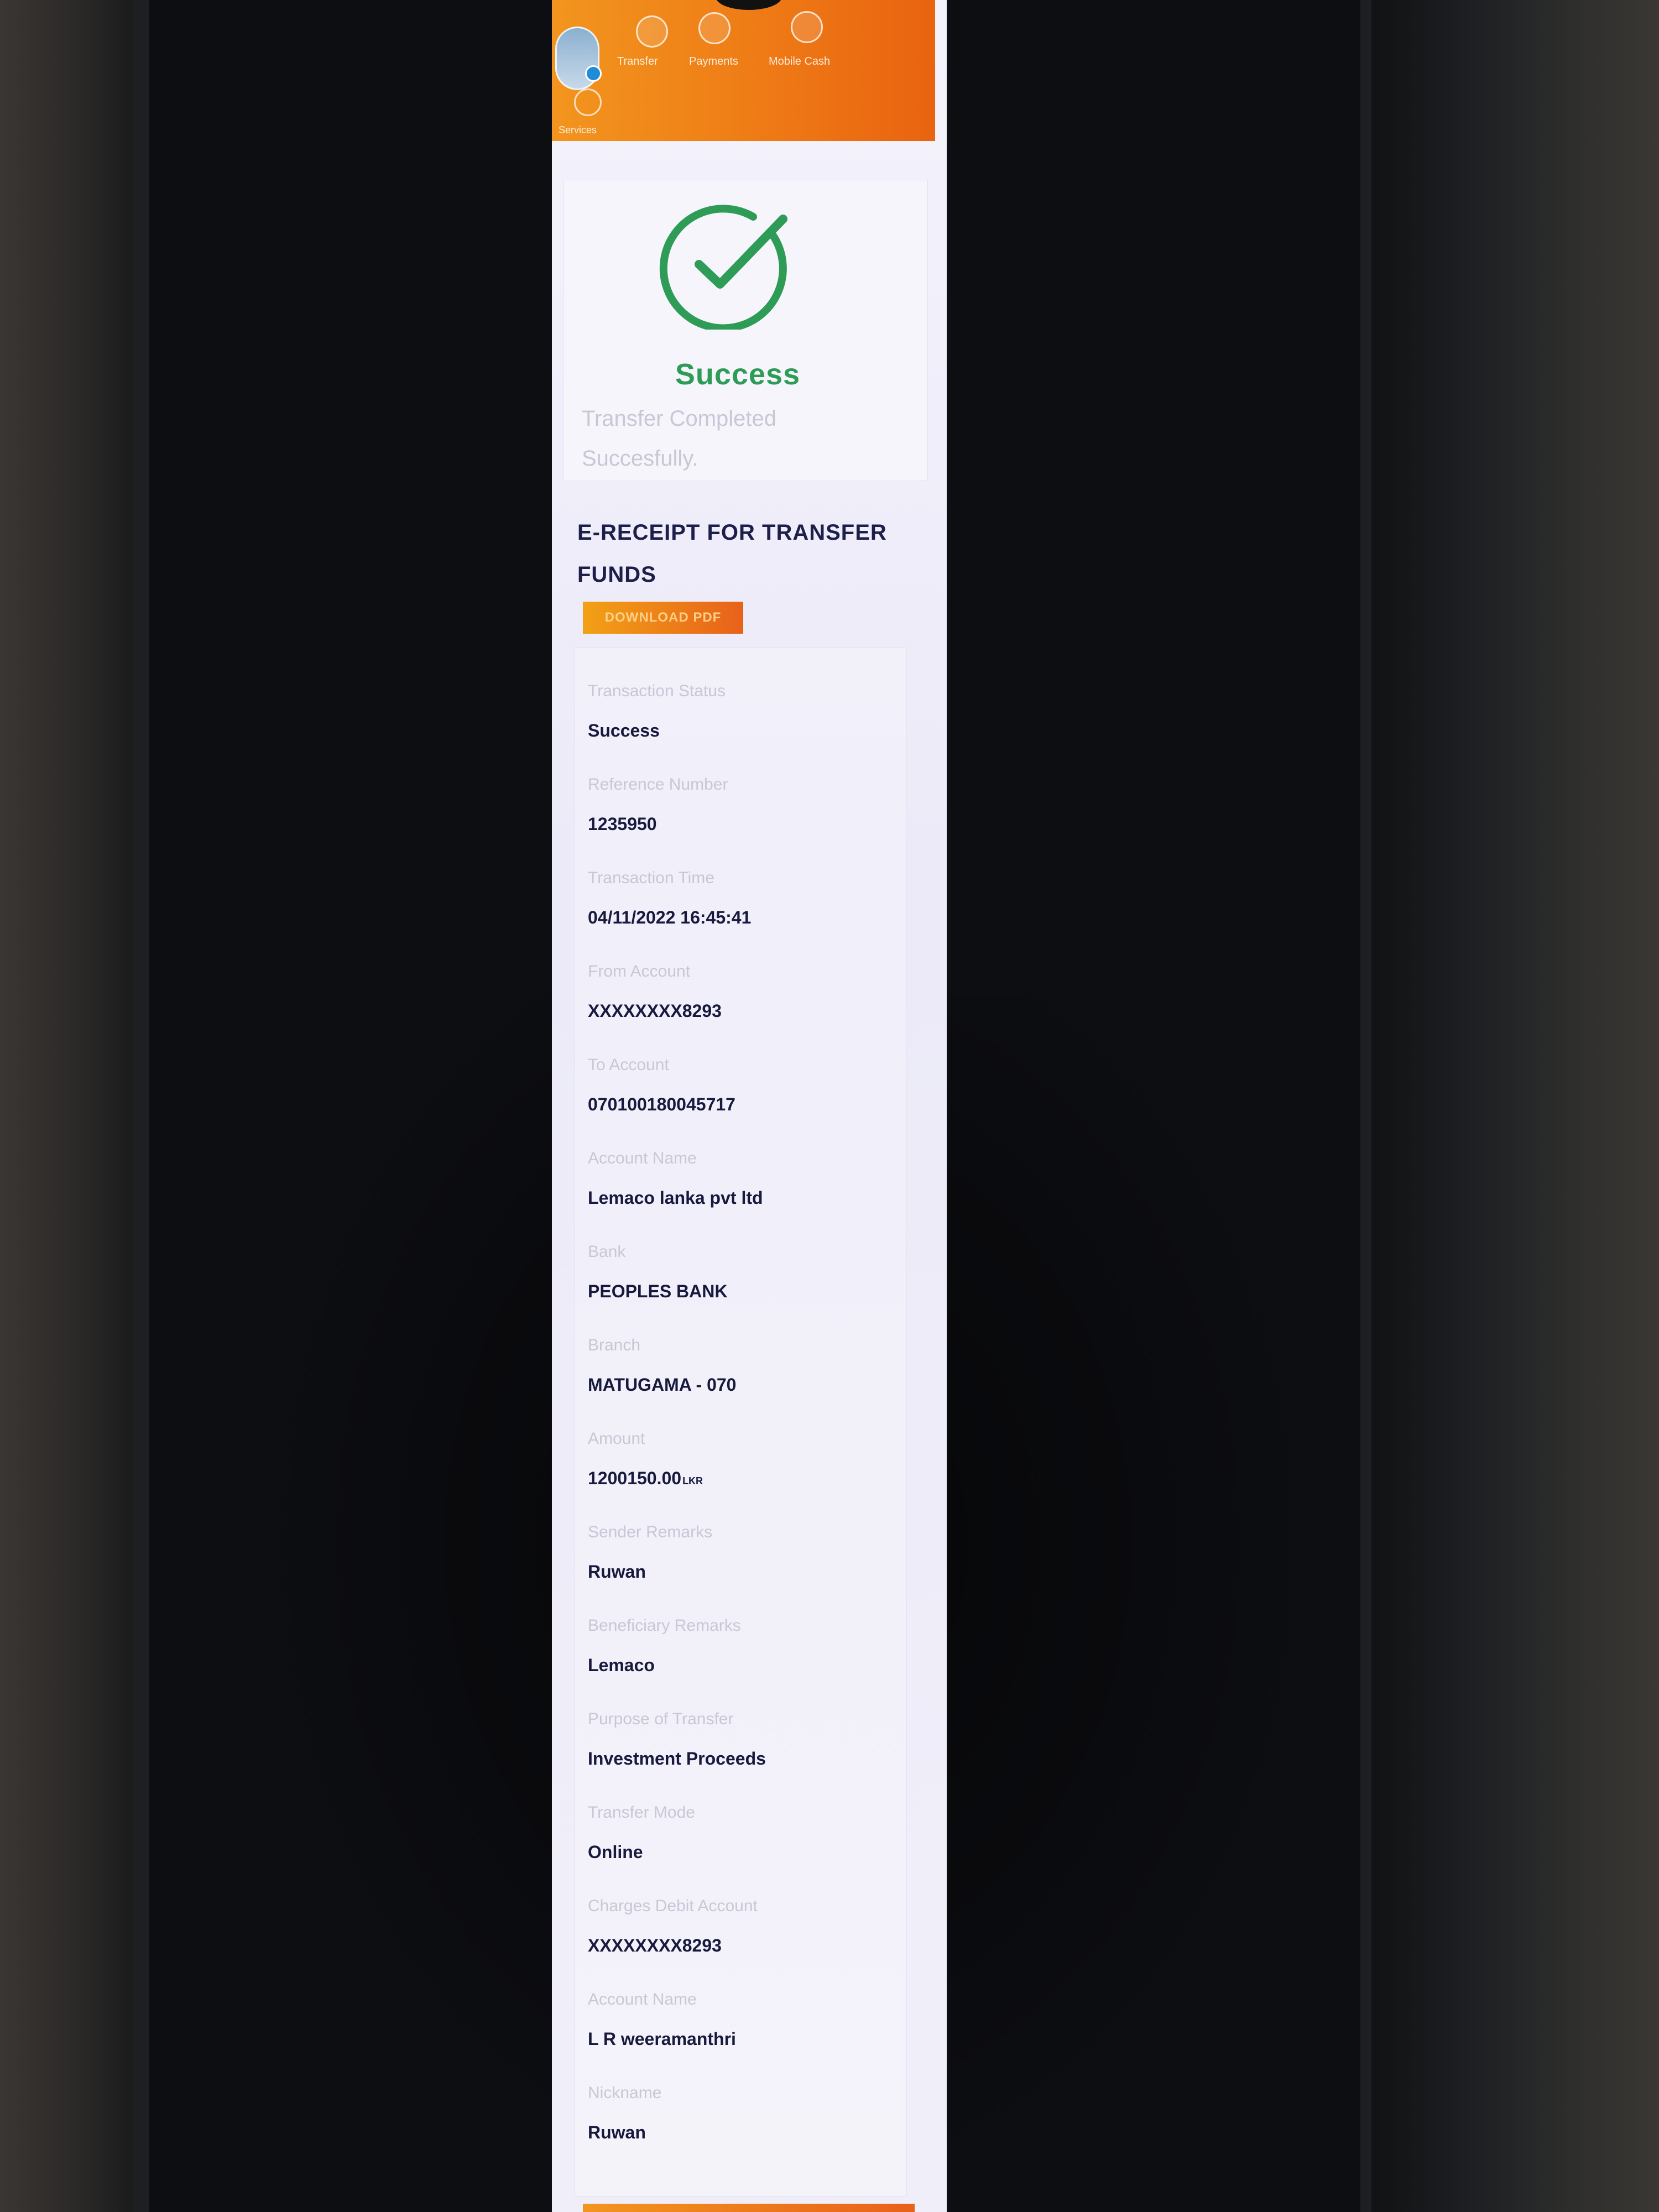 The image size is (1659, 2212). Describe the element at coordinates (743, 1179) in the screenshot. I see `detail-row: Account Name Lemaco lanka pvt ltd` at that location.